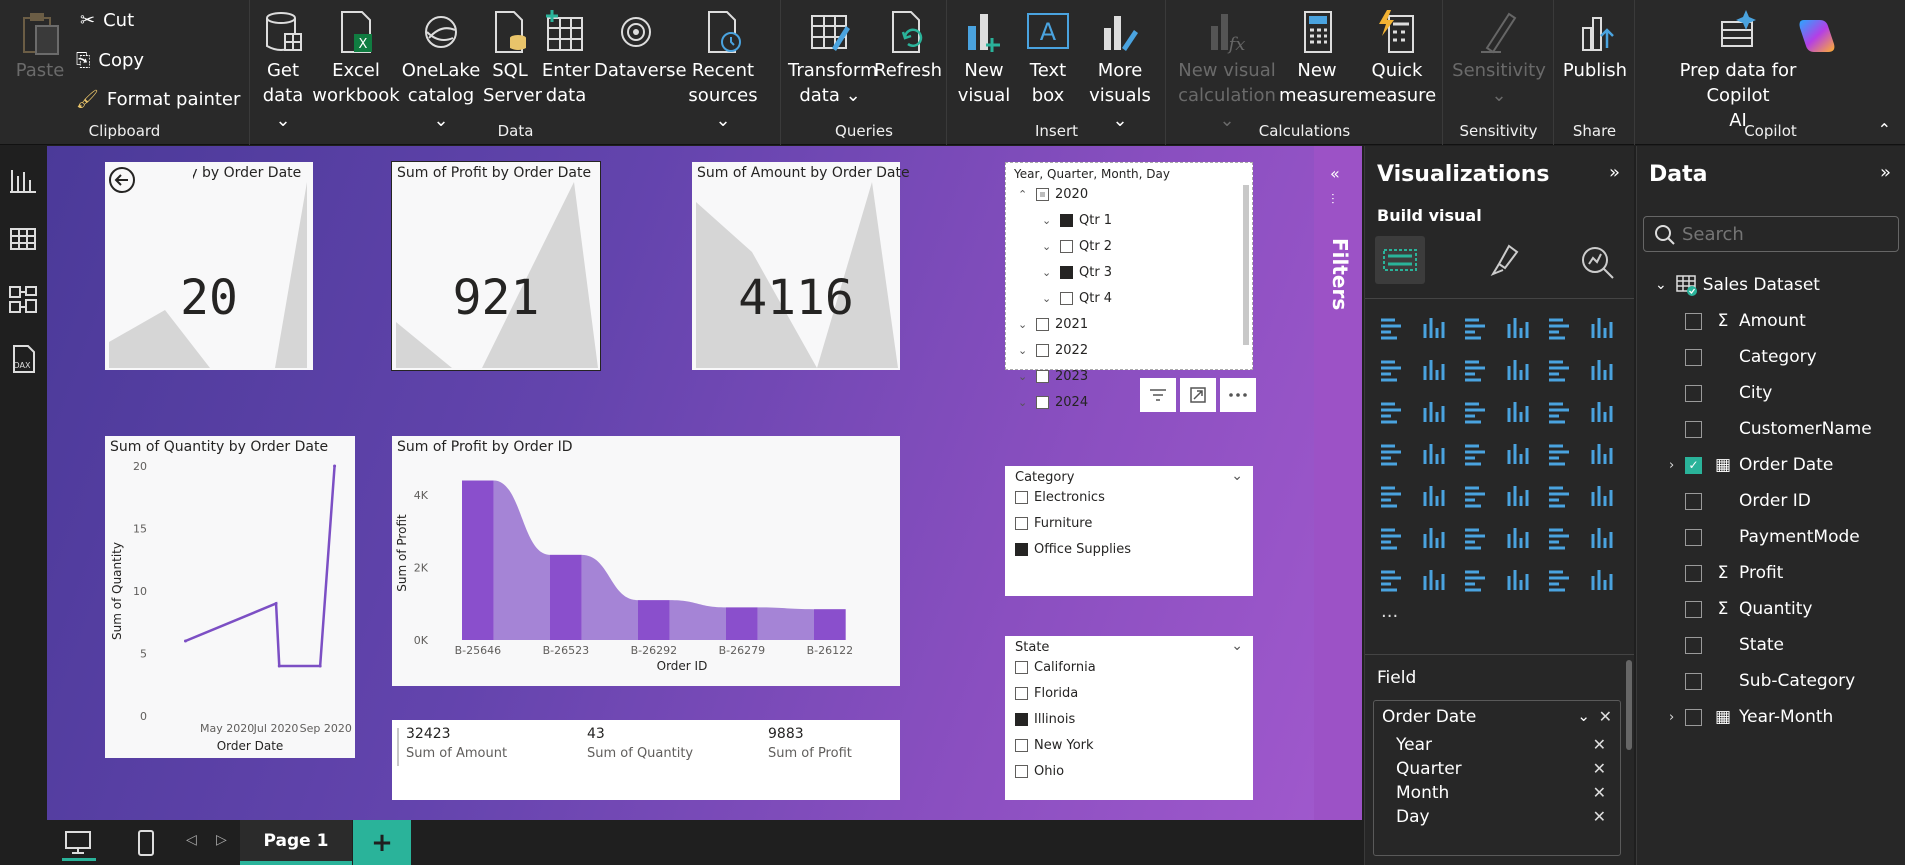  I want to click on back-button, so click(149, 180).